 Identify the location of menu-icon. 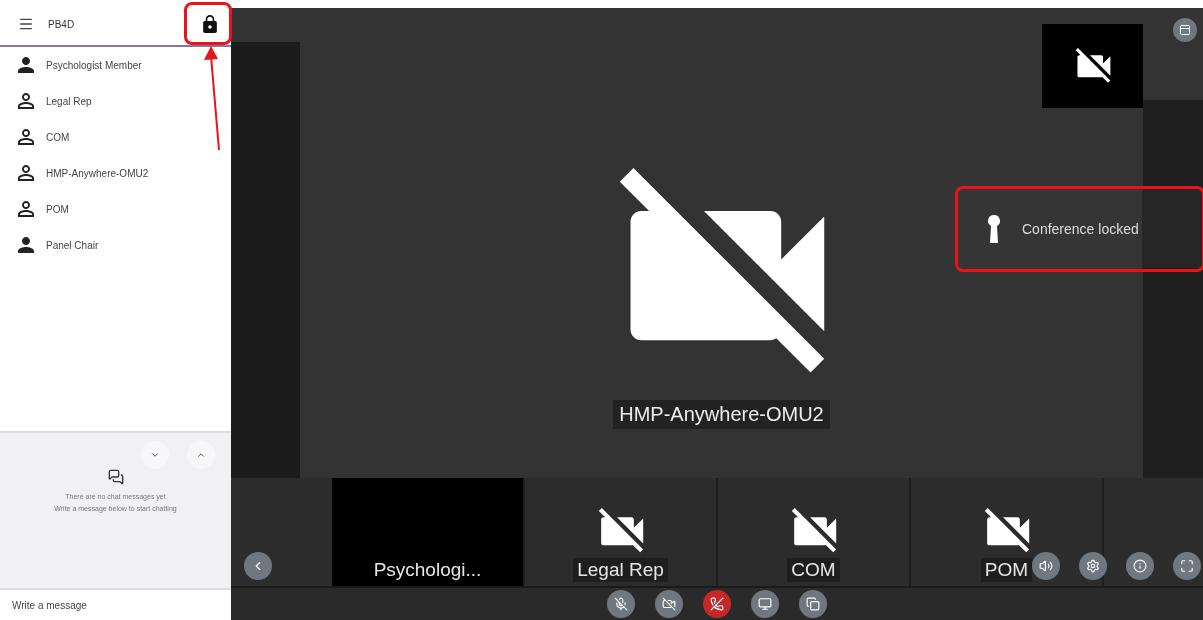
(26, 24).